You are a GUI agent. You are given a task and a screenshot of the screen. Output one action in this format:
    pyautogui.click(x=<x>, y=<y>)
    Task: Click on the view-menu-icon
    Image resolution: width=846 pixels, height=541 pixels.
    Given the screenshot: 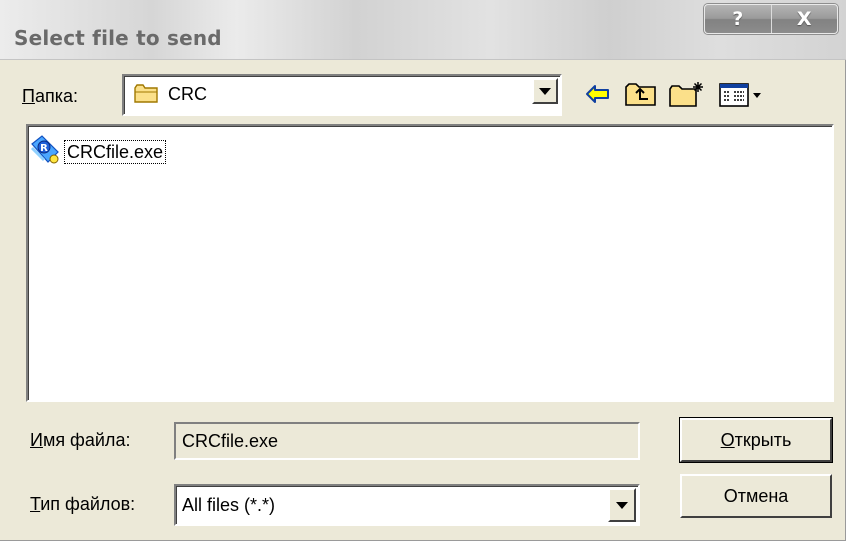 What is the action you would take?
    pyautogui.click(x=741, y=94)
    